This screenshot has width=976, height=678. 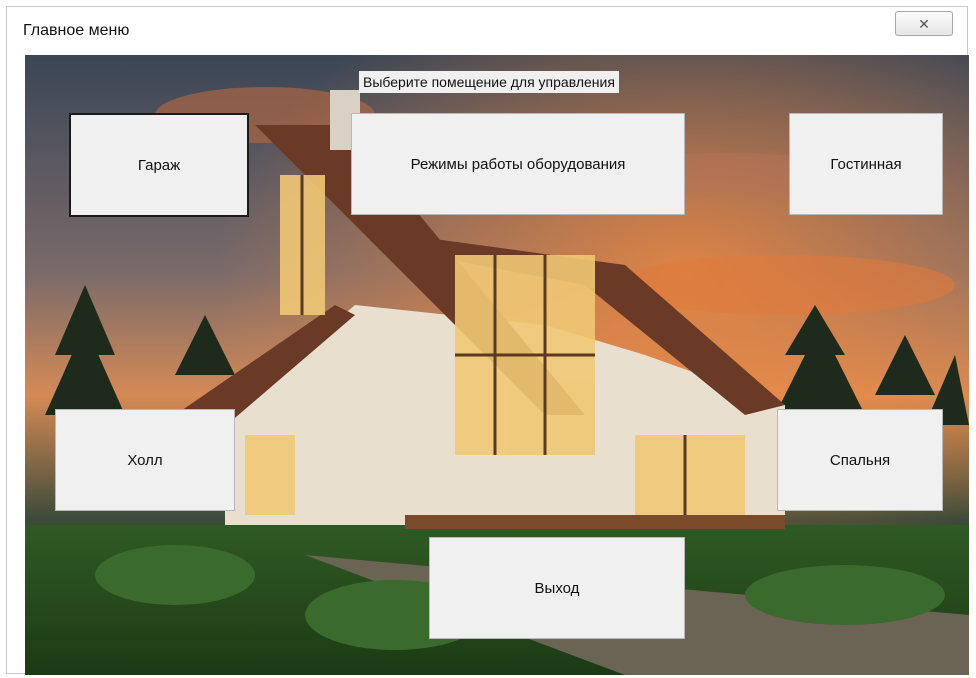 I want to click on close-icon: ✕, so click(x=924, y=23).